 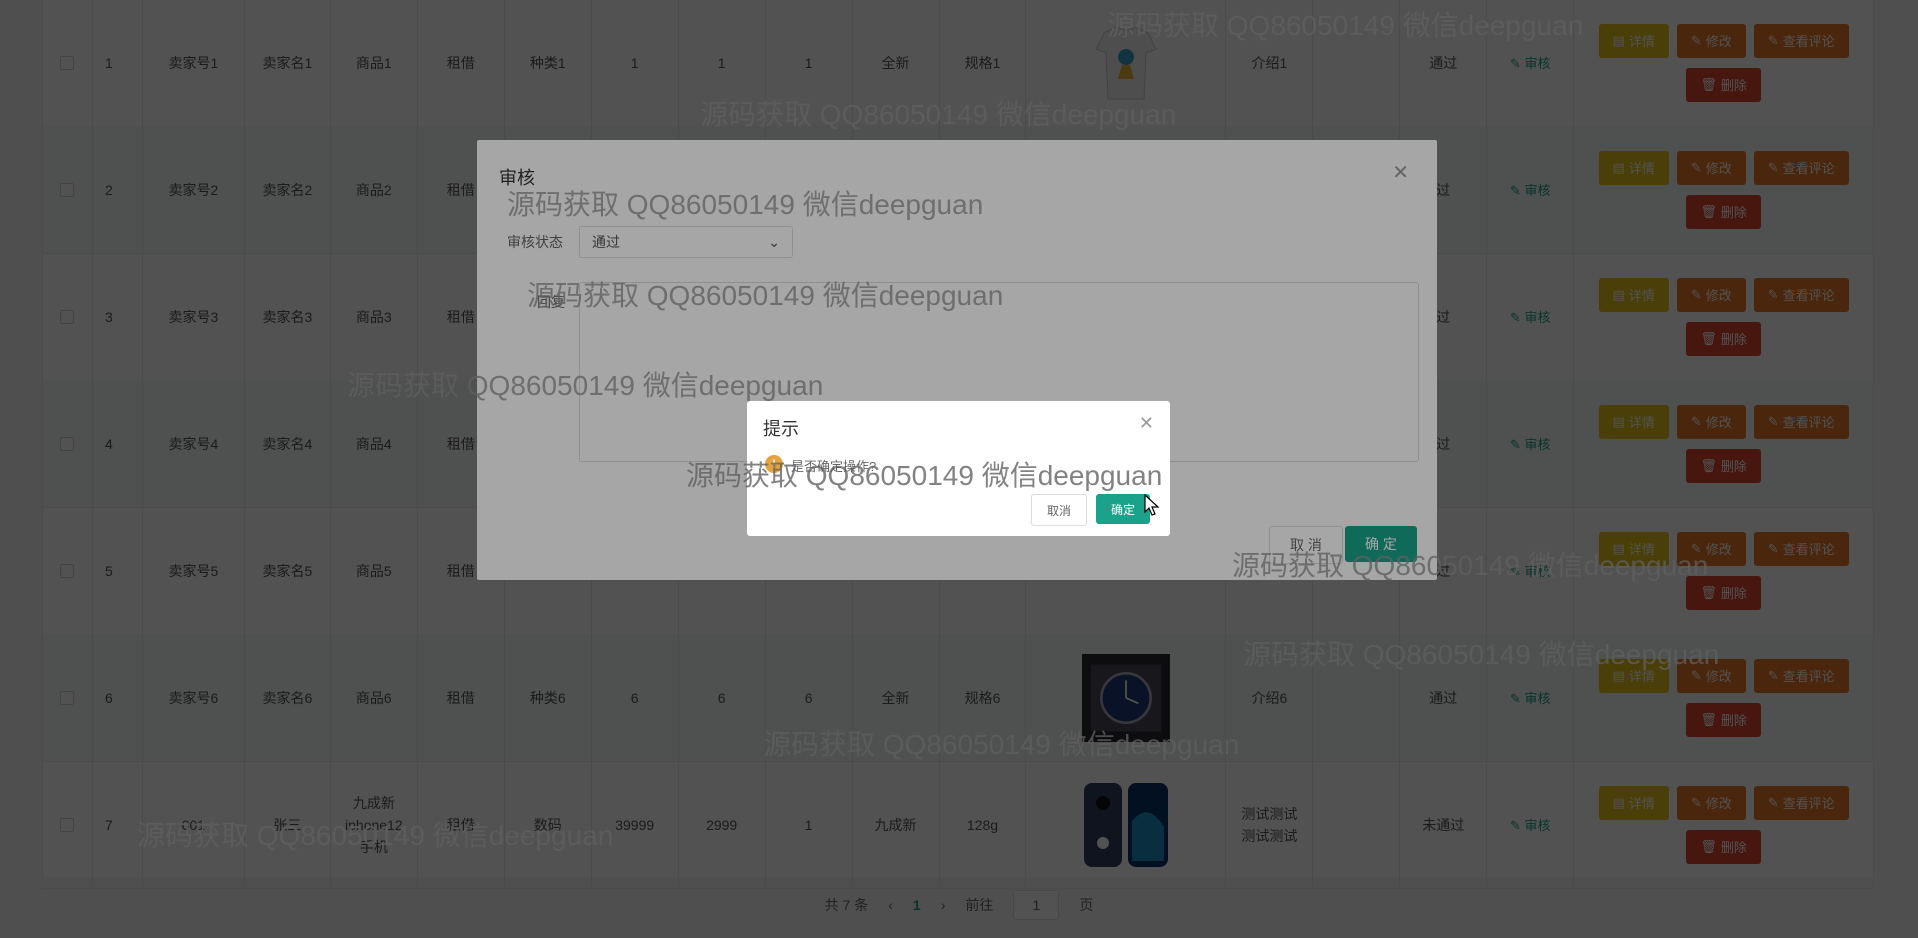 What do you see at coordinates (1123, 509) in the screenshot?
I see `confirm-ok-button: 确定` at bounding box center [1123, 509].